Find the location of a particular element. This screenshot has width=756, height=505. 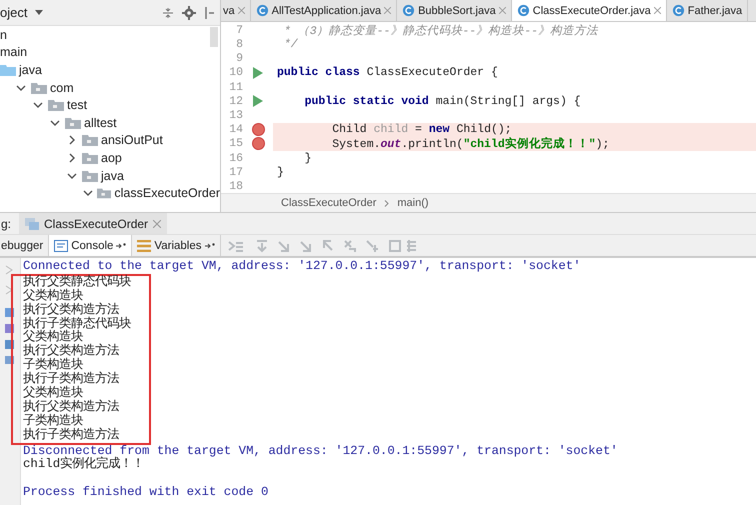

file-tab: va is located at coordinates (236, 11).